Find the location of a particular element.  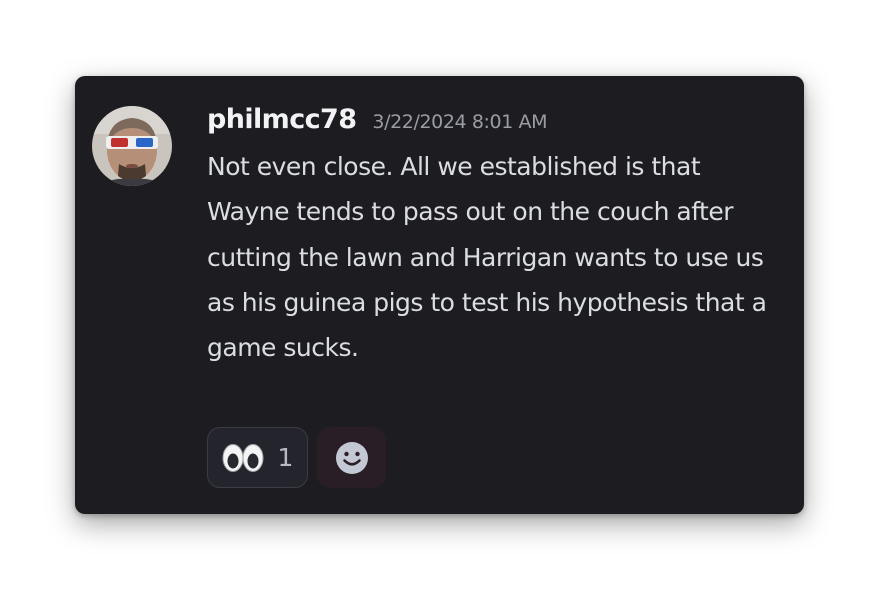

user-avatar is located at coordinates (132, 146).